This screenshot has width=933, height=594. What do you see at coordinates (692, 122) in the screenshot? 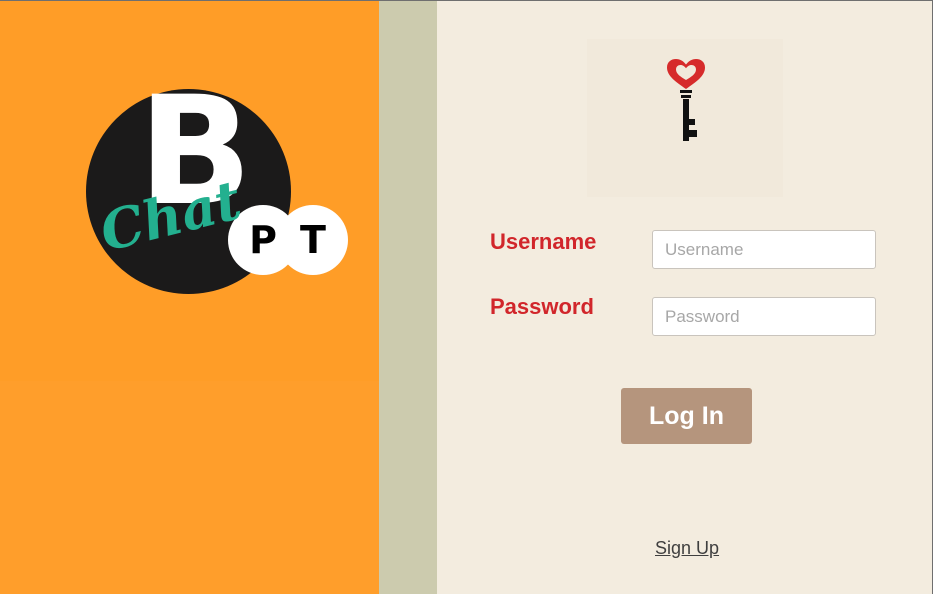
I see `key-tooth-upper` at bounding box center [692, 122].